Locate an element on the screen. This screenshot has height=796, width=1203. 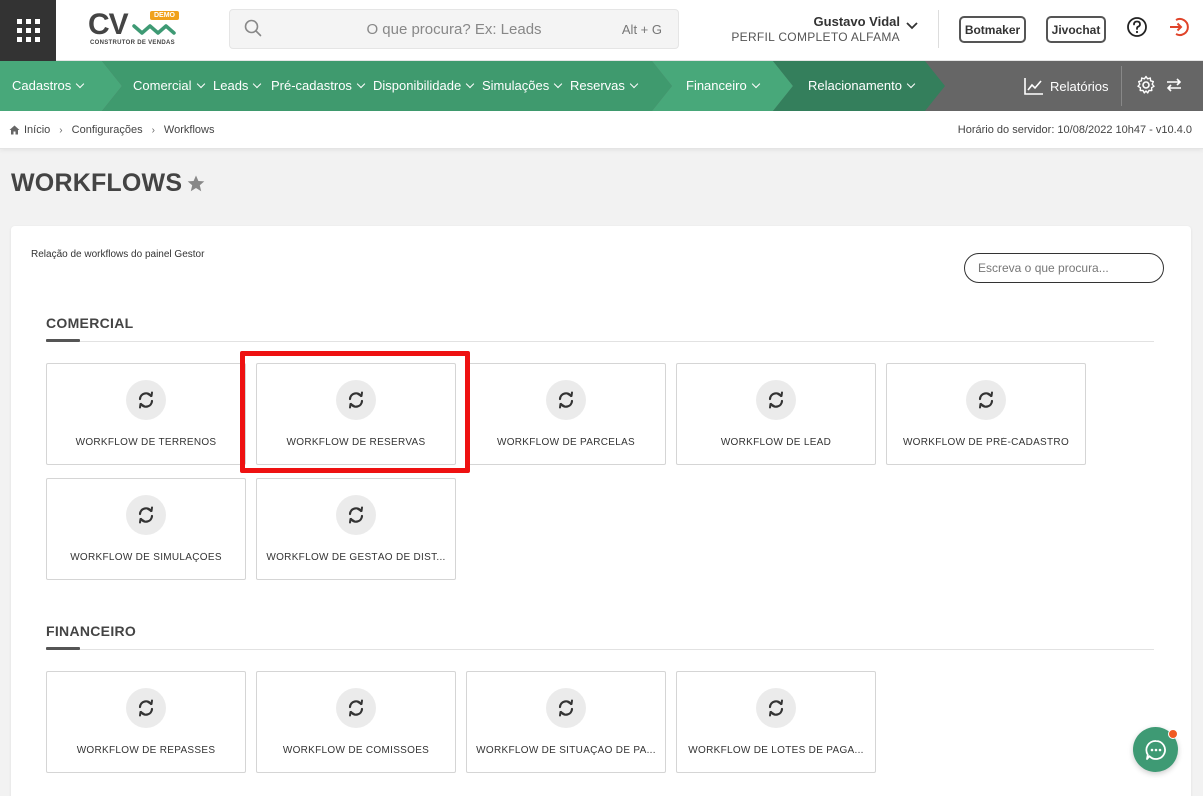
nav-label: Simulações is located at coordinates (516, 85).